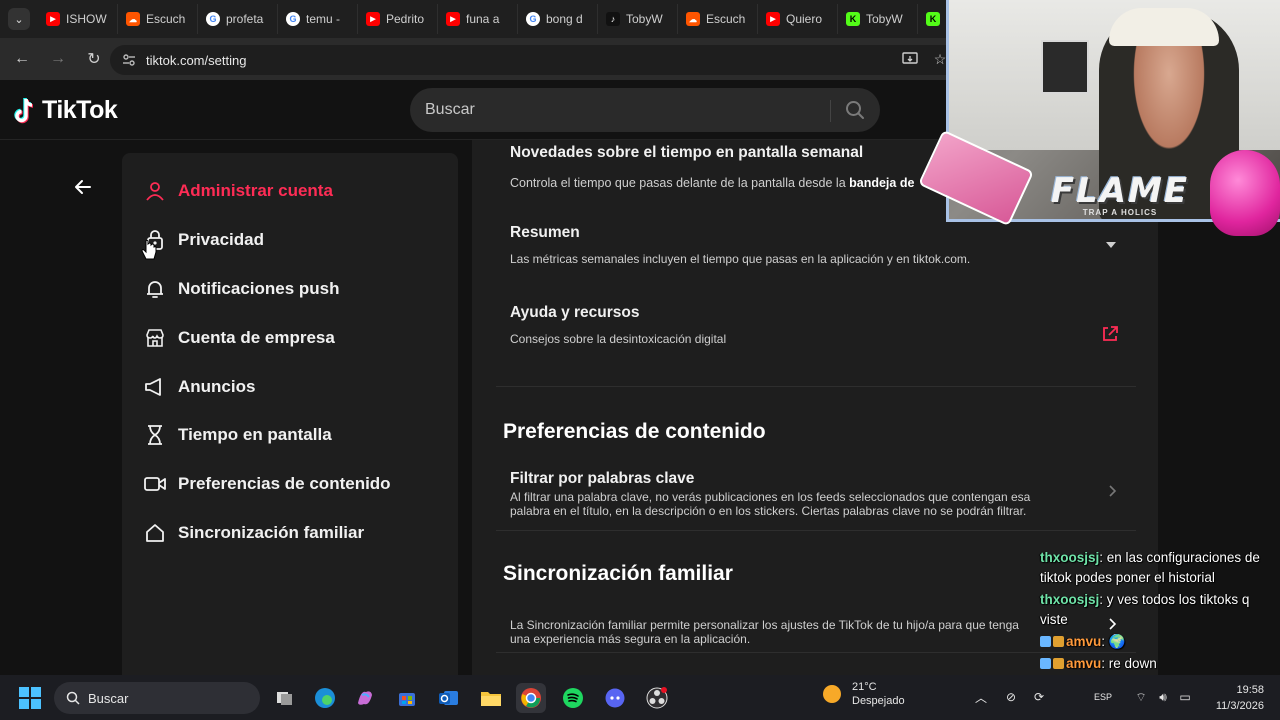  What do you see at coordinates (259, 288) in the screenshot?
I see `sidebar-item-label: Notificaciones push` at bounding box center [259, 288].